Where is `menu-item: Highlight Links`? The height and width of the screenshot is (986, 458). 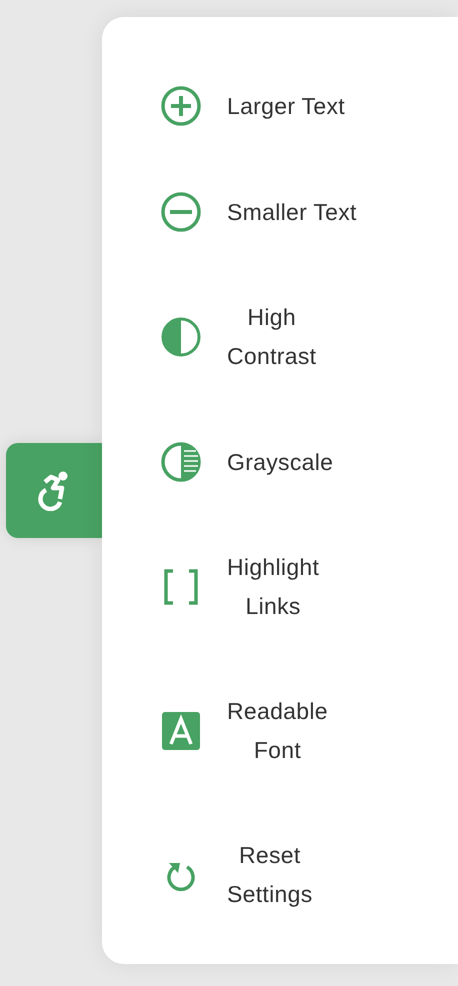 menu-item: Highlight Links is located at coordinates (280, 587).